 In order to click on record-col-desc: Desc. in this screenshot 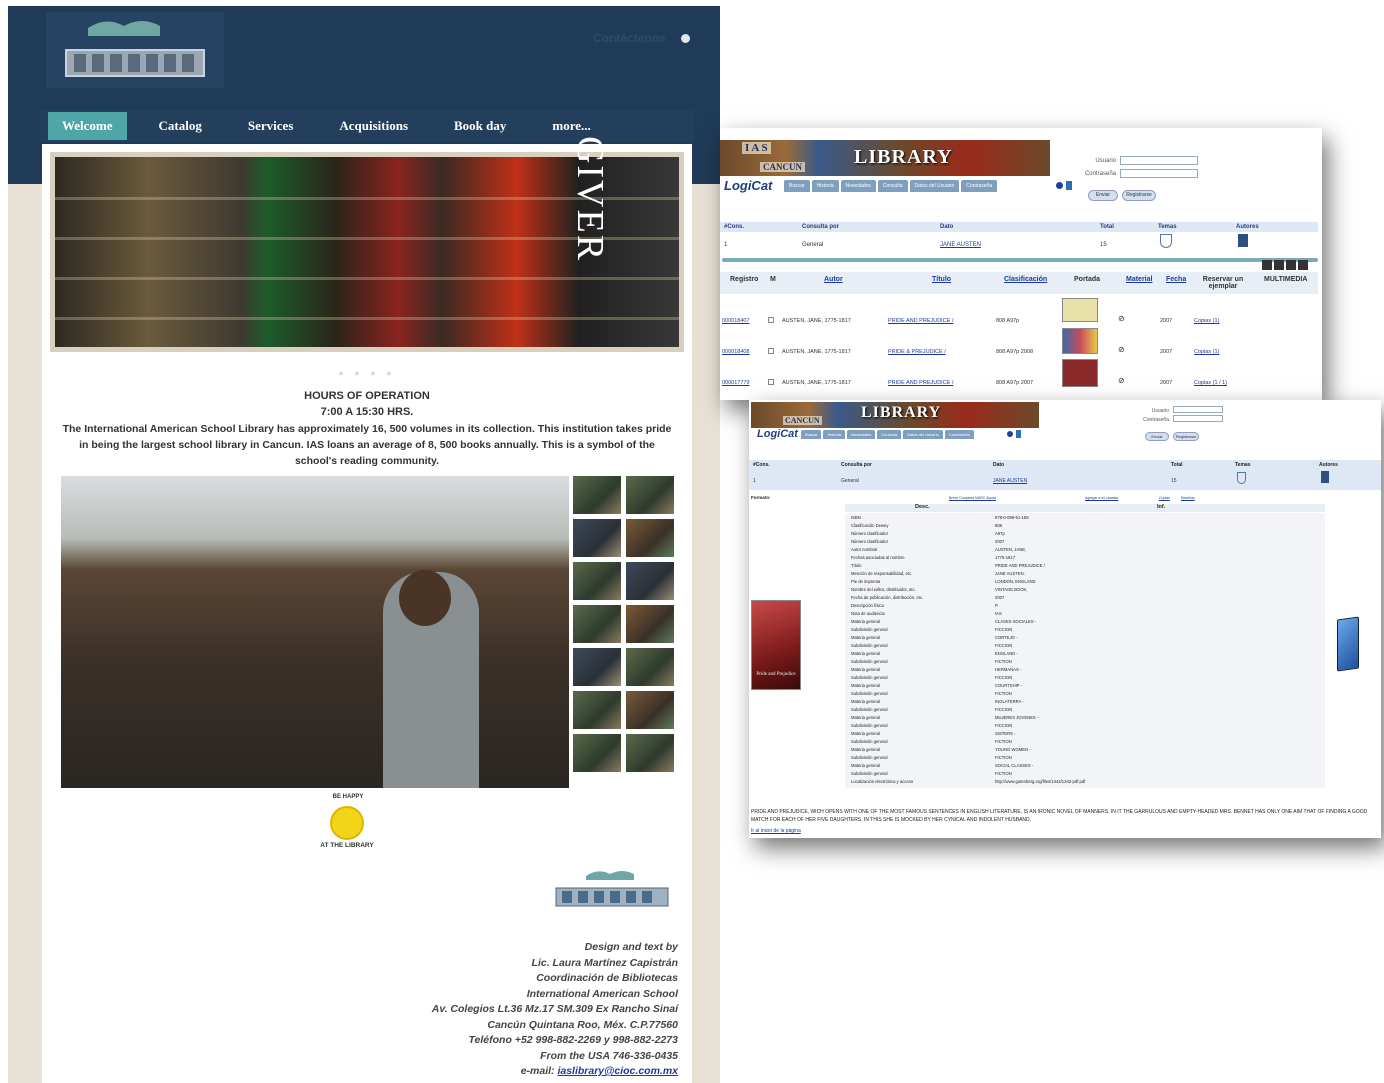, I will do `click(922, 507)`.